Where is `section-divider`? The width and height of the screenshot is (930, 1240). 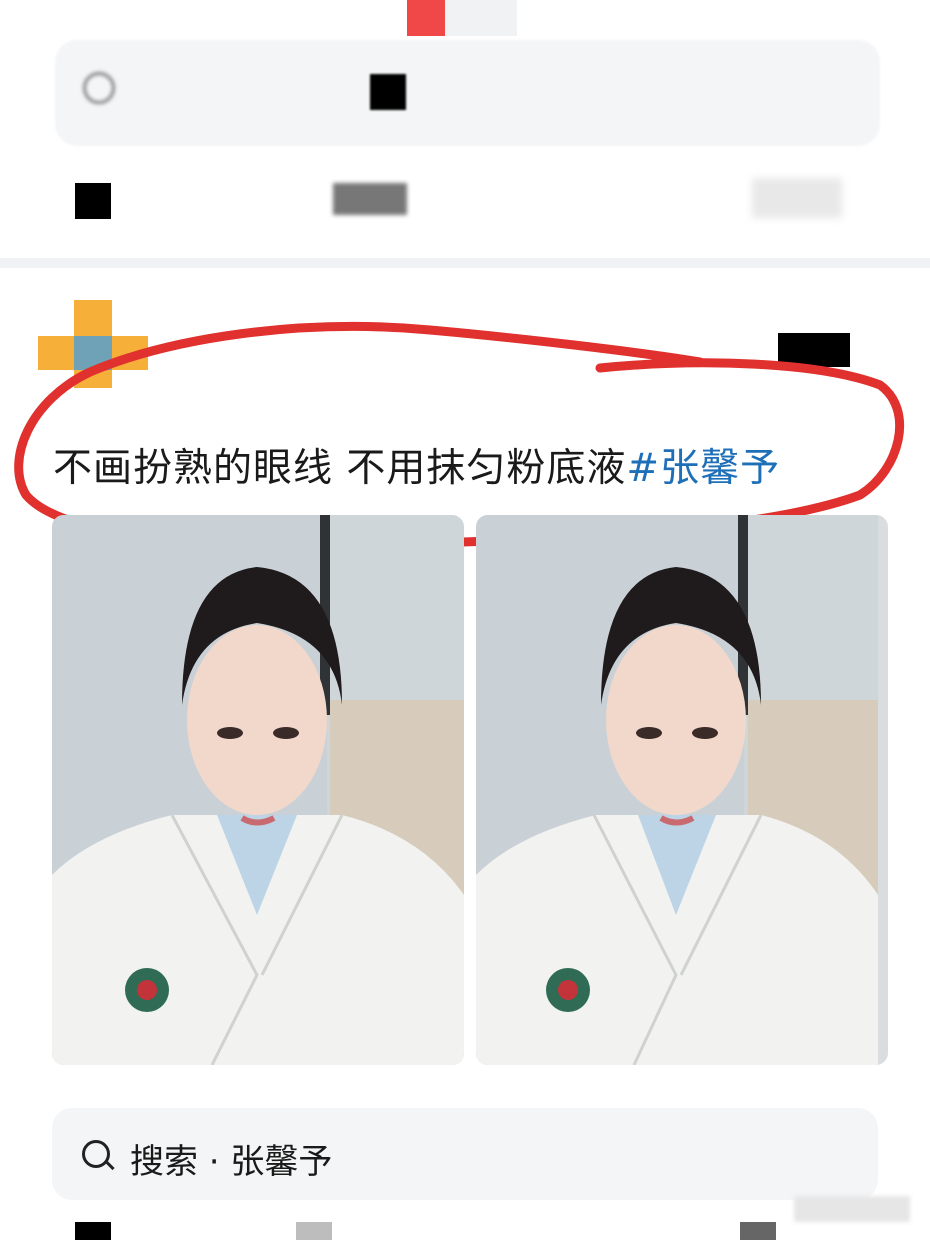
section-divider is located at coordinates (465, 263).